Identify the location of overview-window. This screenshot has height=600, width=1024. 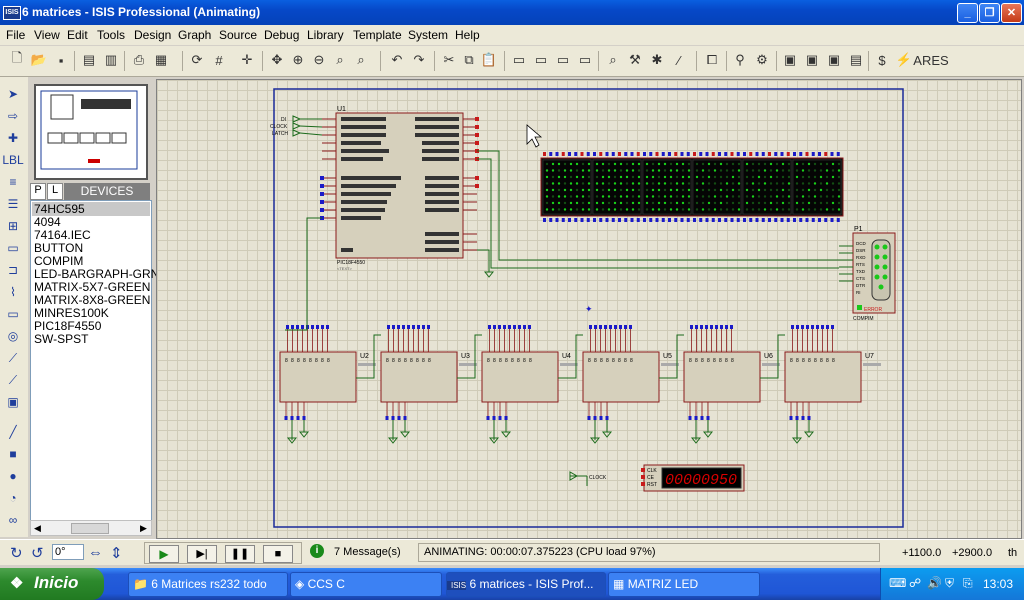
(91, 132).